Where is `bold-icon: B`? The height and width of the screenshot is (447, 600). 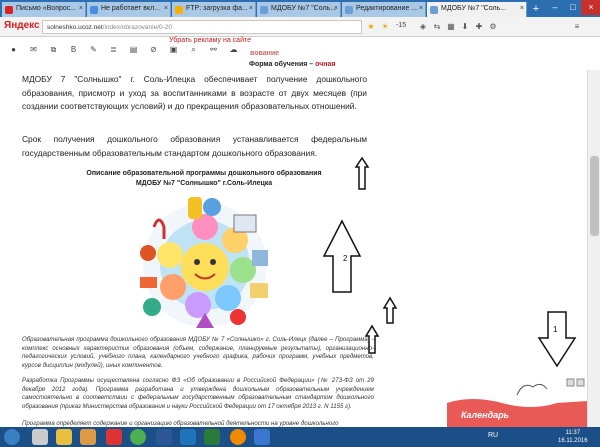 bold-icon: B is located at coordinates (73, 49).